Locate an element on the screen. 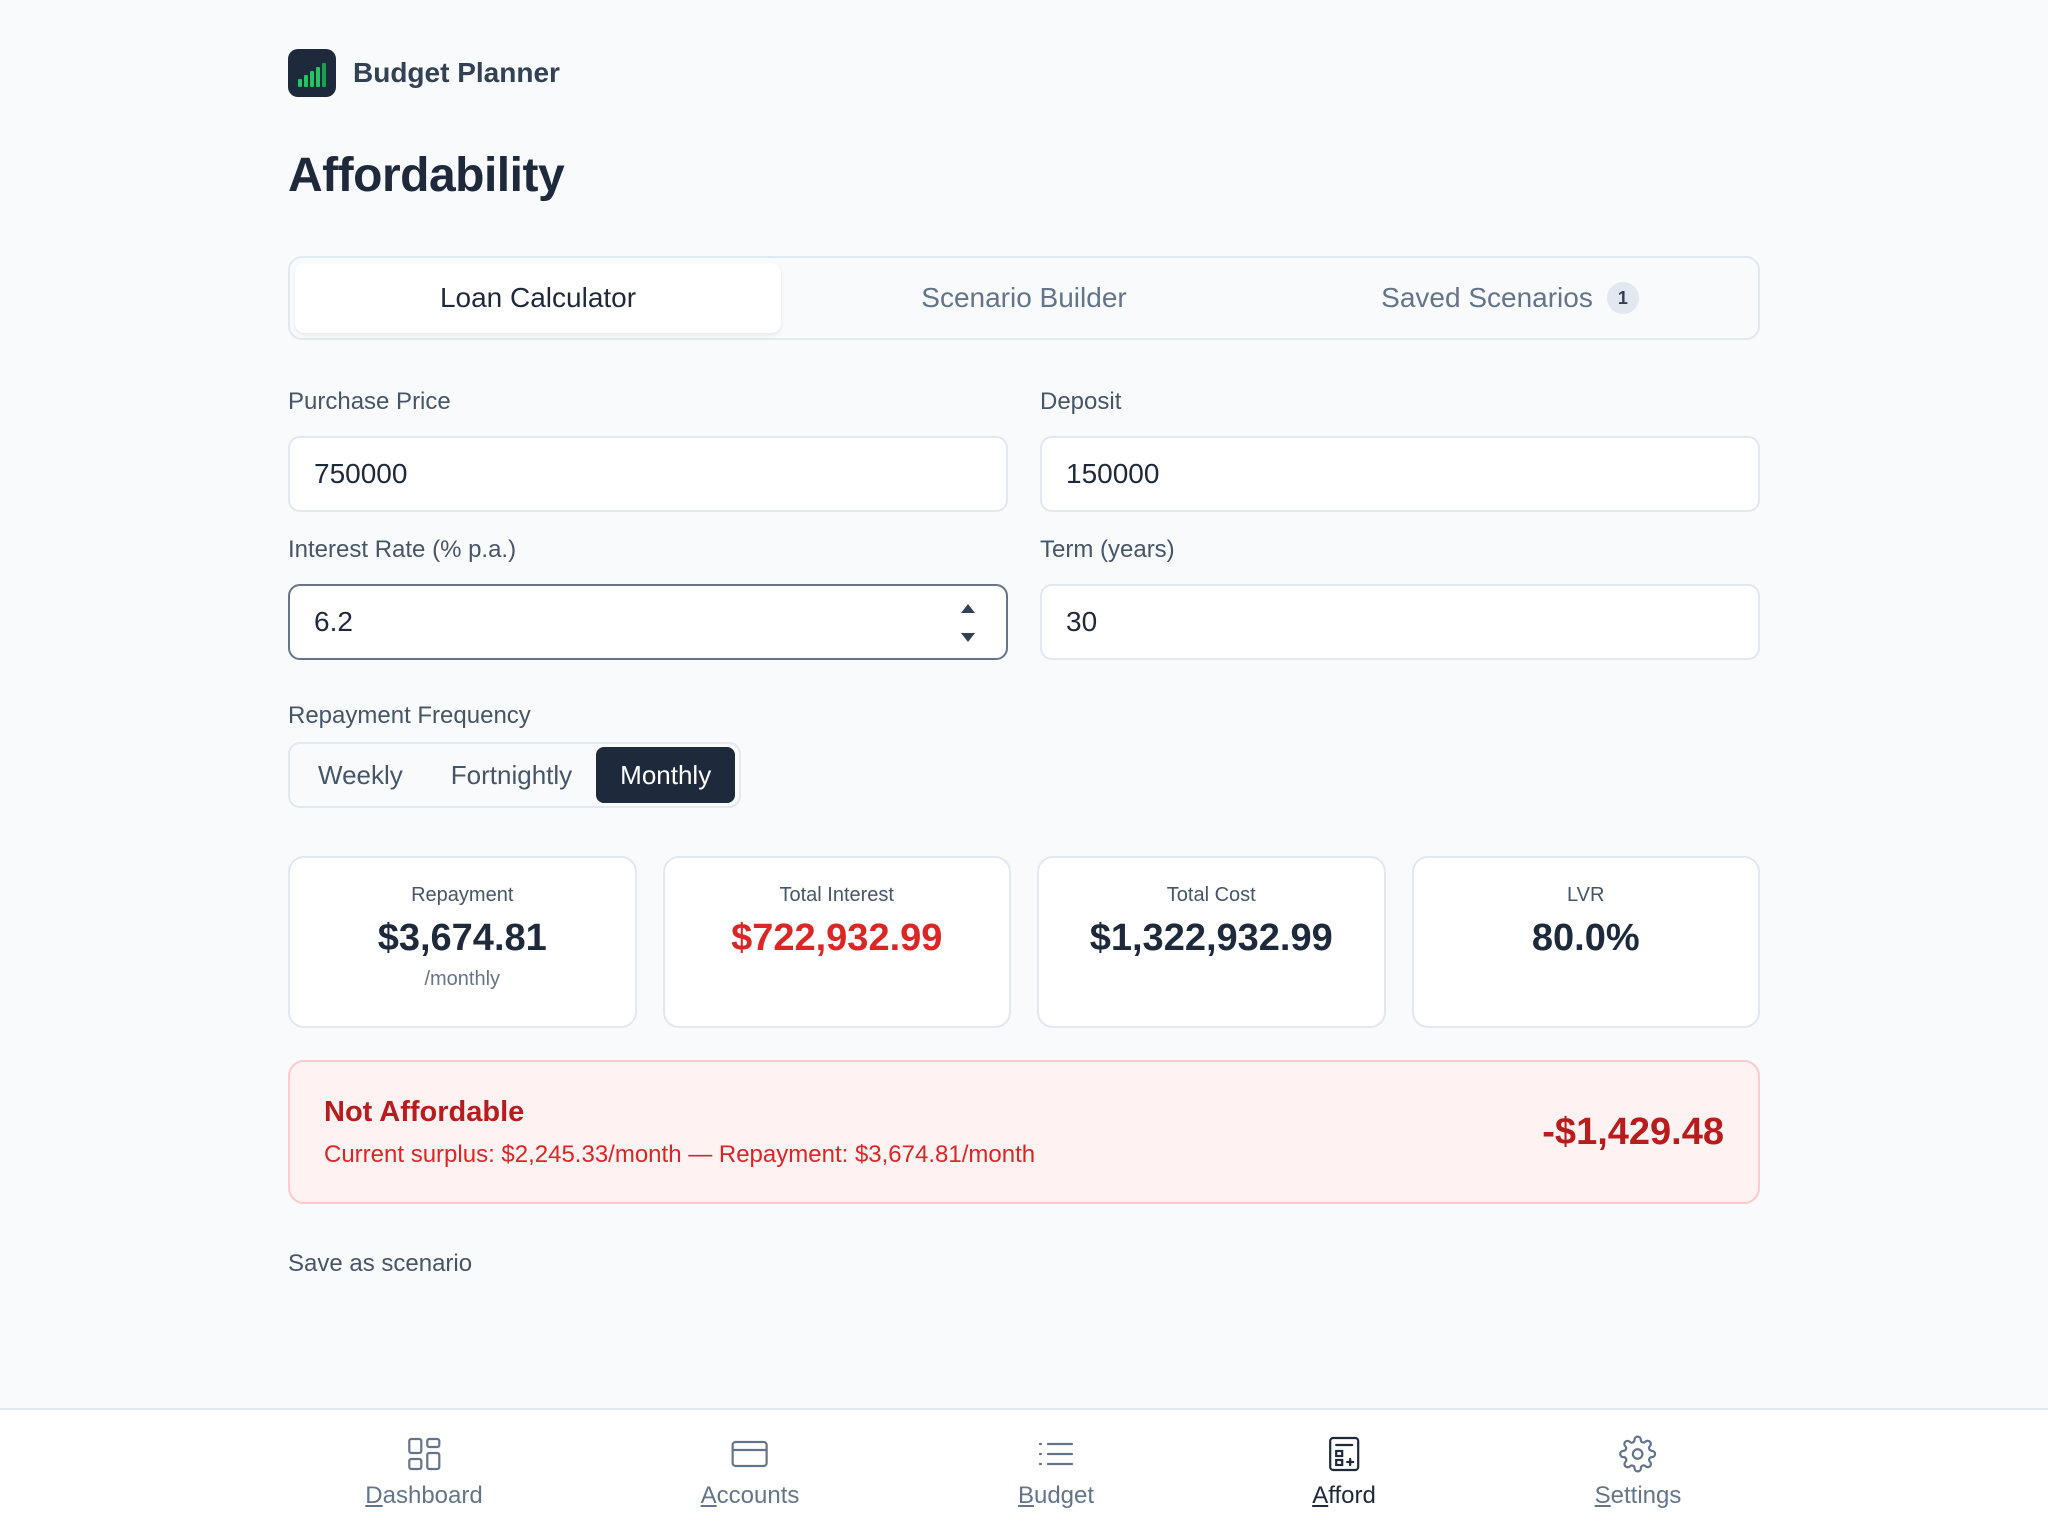 The width and height of the screenshot is (2048, 1536). repayment-frequency-toggle: Weekly Fortnightly Monthly is located at coordinates (515, 775).